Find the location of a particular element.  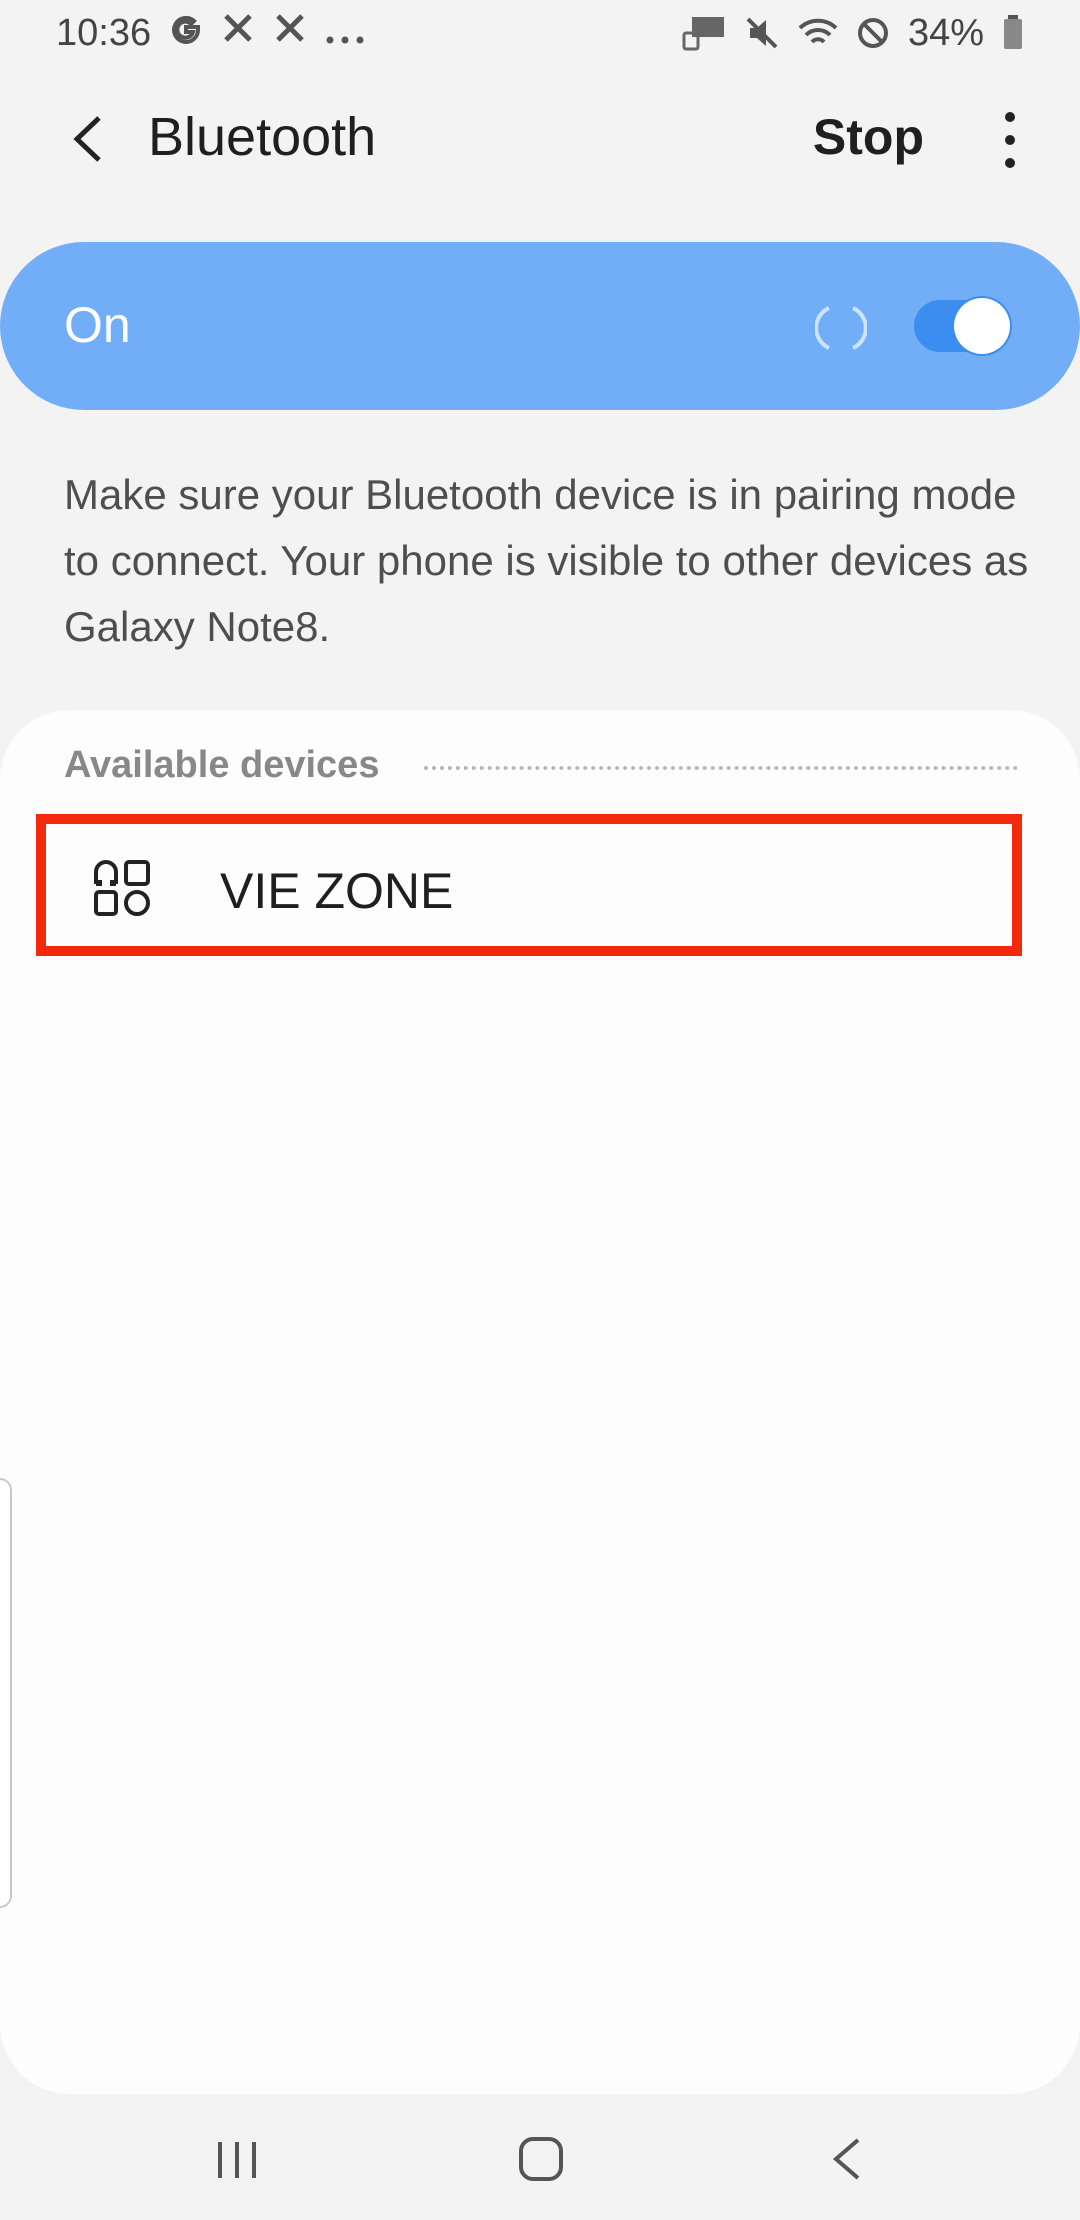

chevron-left-icon is located at coordinates (87, 139).